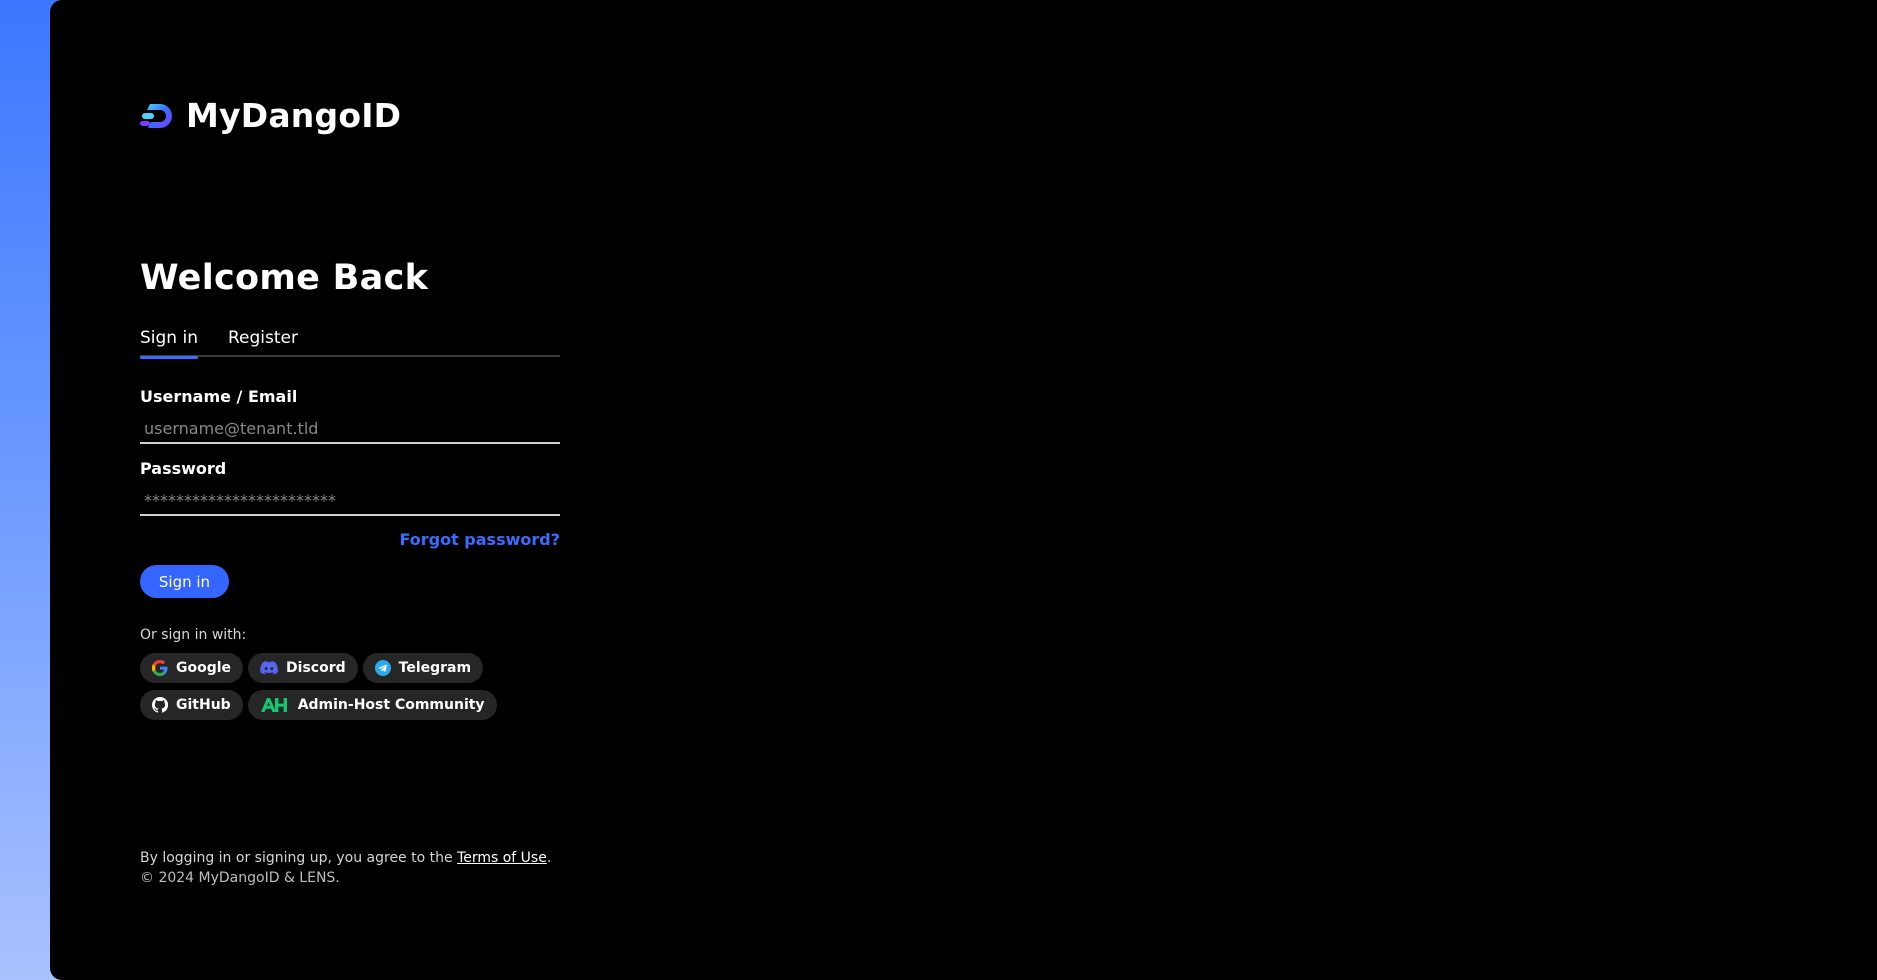 This screenshot has width=1877, height=980. I want to click on password-label: Password, so click(183, 468).